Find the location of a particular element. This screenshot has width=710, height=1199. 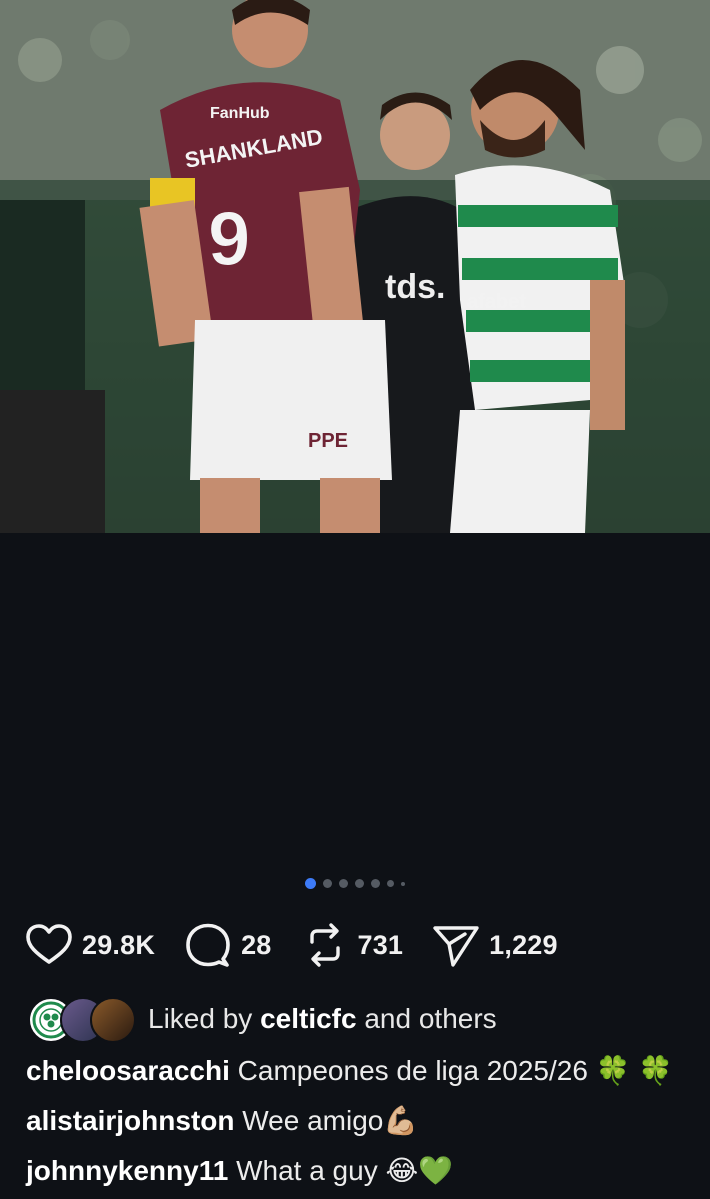

comment-text: Campeones de liga 2025/26 🍀 🍀 is located at coordinates (455, 1070).